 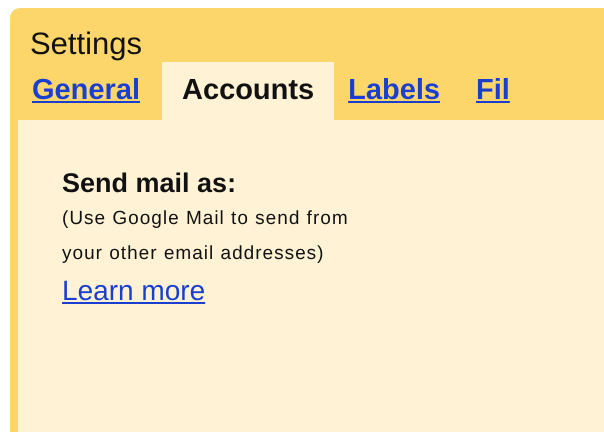 What do you see at coordinates (497, 91) in the screenshot?
I see `tab: Fil` at bounding box center [497, 91].